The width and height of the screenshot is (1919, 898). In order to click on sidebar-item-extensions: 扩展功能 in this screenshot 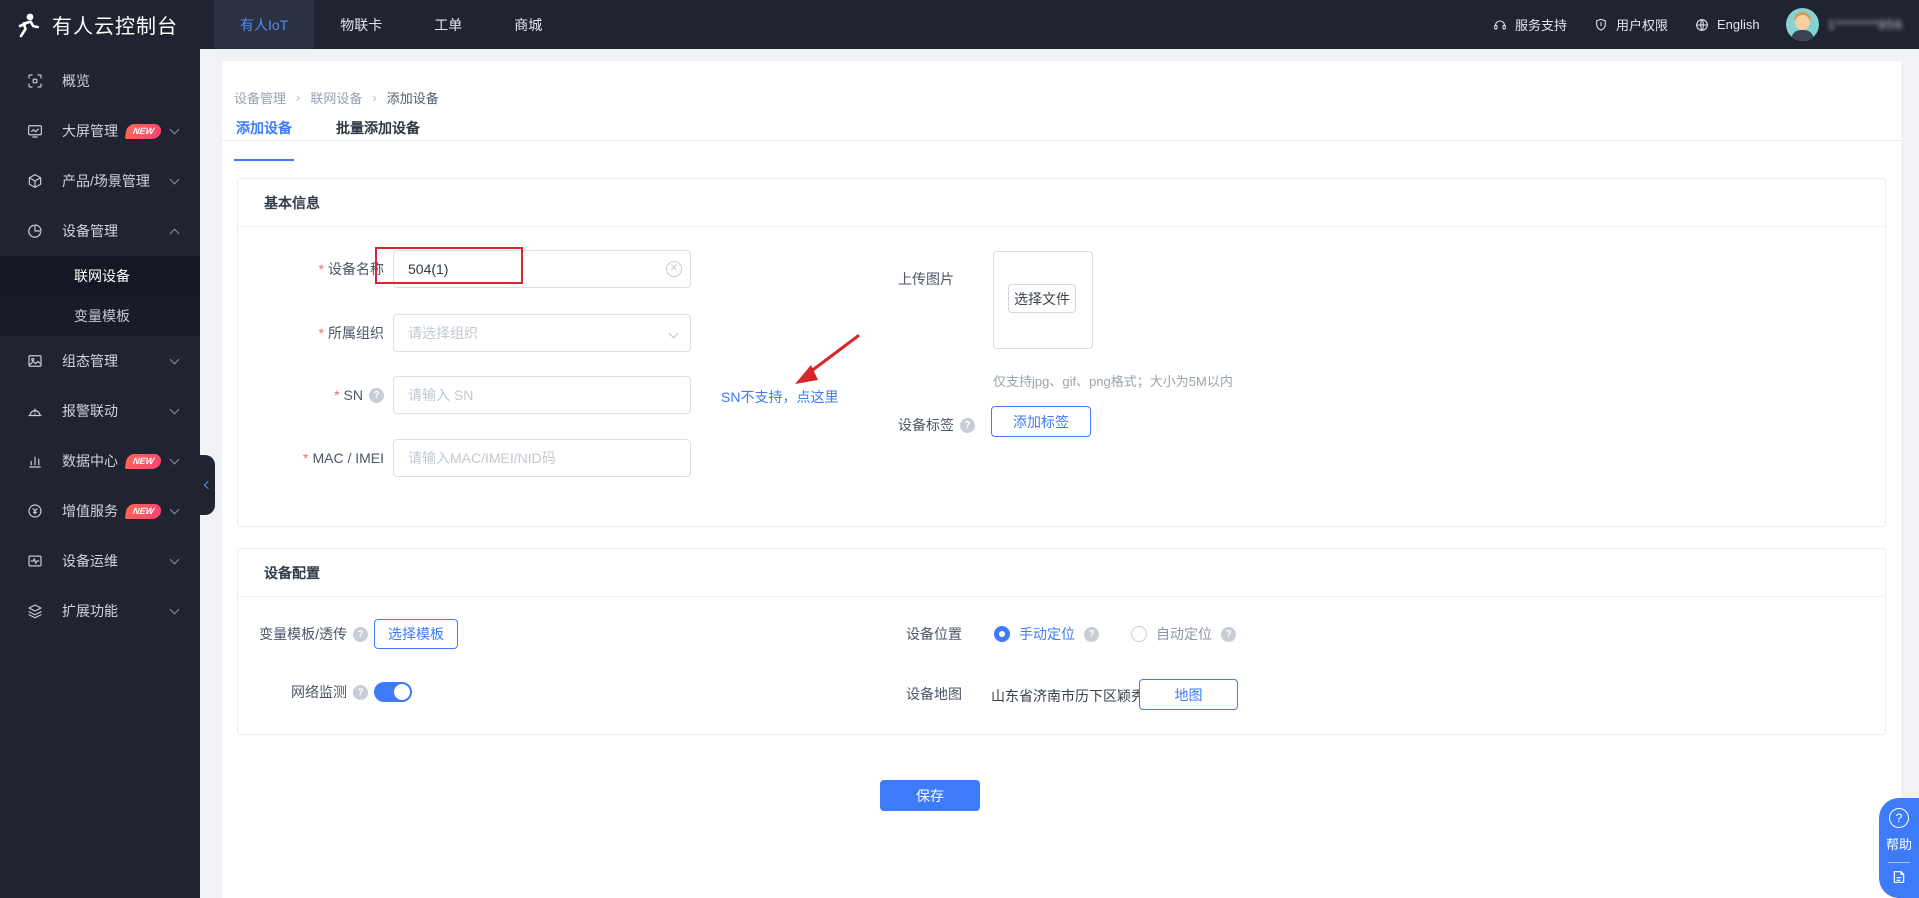, I will do `click(100, 611)`.